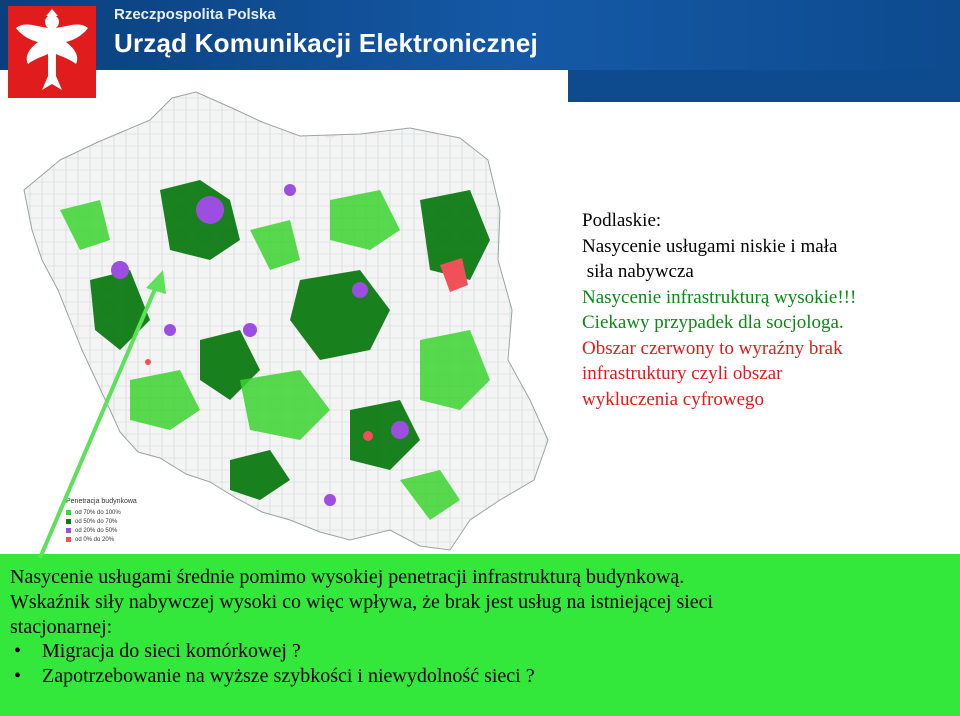 The height and width of the screenshot is (716, 960). I want to click on legend-label: od 50% do 70%, so click(96, 521).